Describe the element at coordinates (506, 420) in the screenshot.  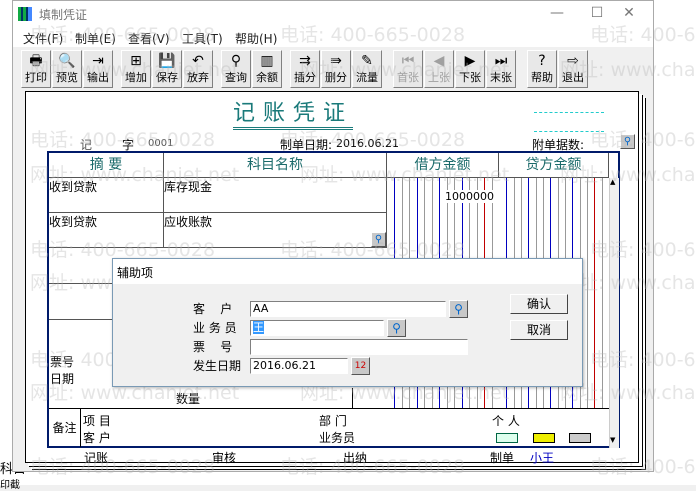
I see `notes-person: 个 人` at that location.